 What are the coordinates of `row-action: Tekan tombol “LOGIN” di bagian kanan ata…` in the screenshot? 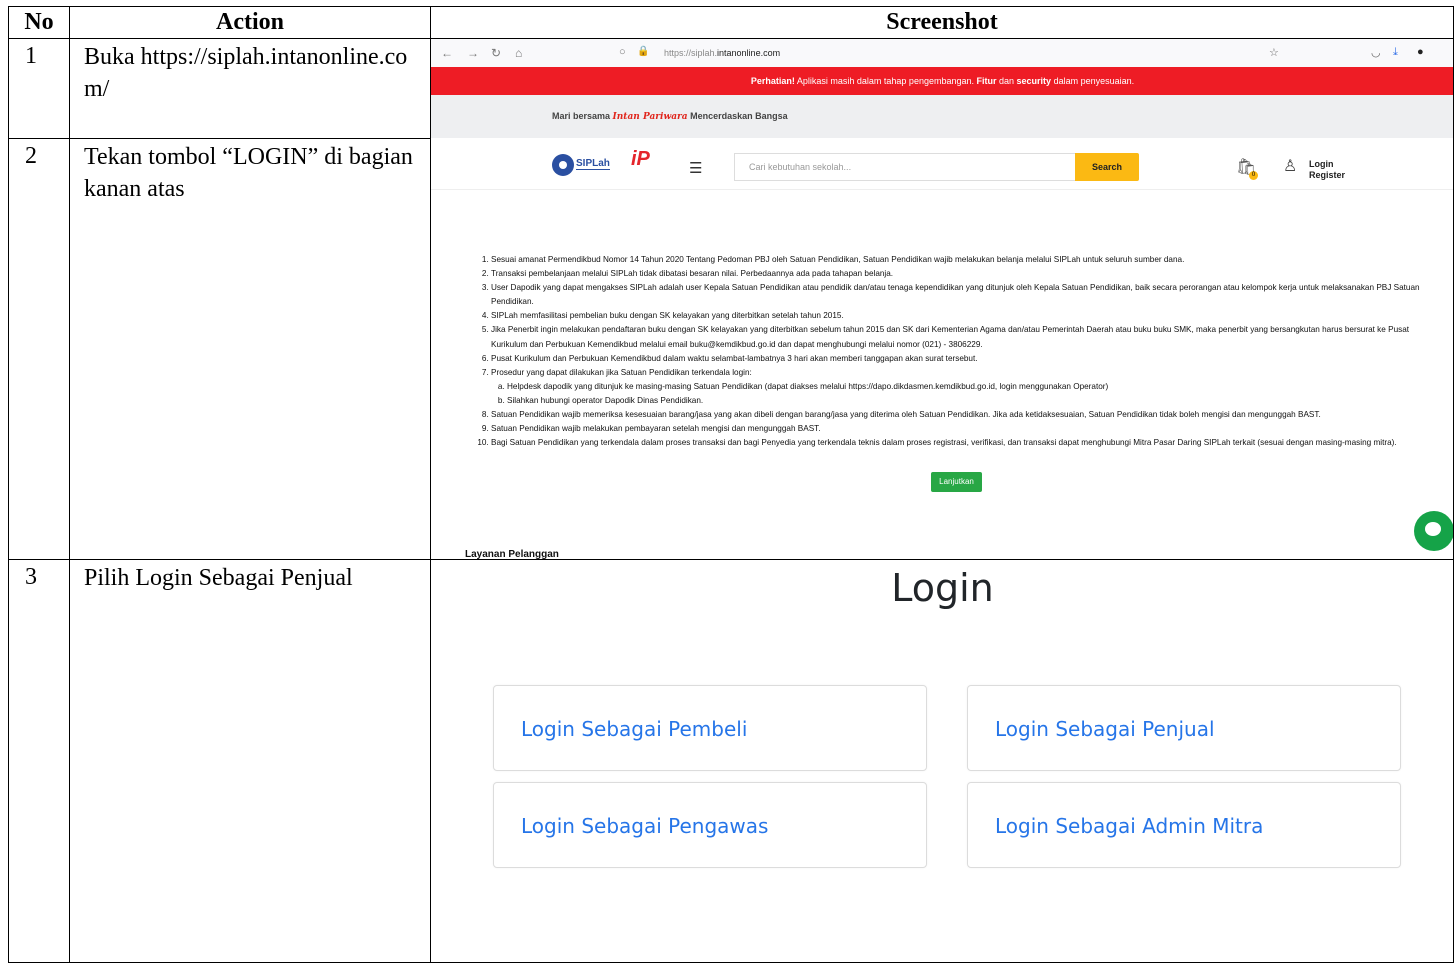 It's located at (250, 349).